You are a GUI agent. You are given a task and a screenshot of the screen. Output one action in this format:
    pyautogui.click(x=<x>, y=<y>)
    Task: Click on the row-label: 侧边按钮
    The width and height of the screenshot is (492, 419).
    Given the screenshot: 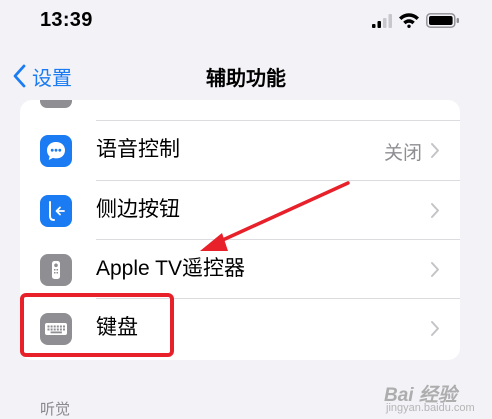 What is the action you would take?
    pyautogui.click(x=138, y=209)
    